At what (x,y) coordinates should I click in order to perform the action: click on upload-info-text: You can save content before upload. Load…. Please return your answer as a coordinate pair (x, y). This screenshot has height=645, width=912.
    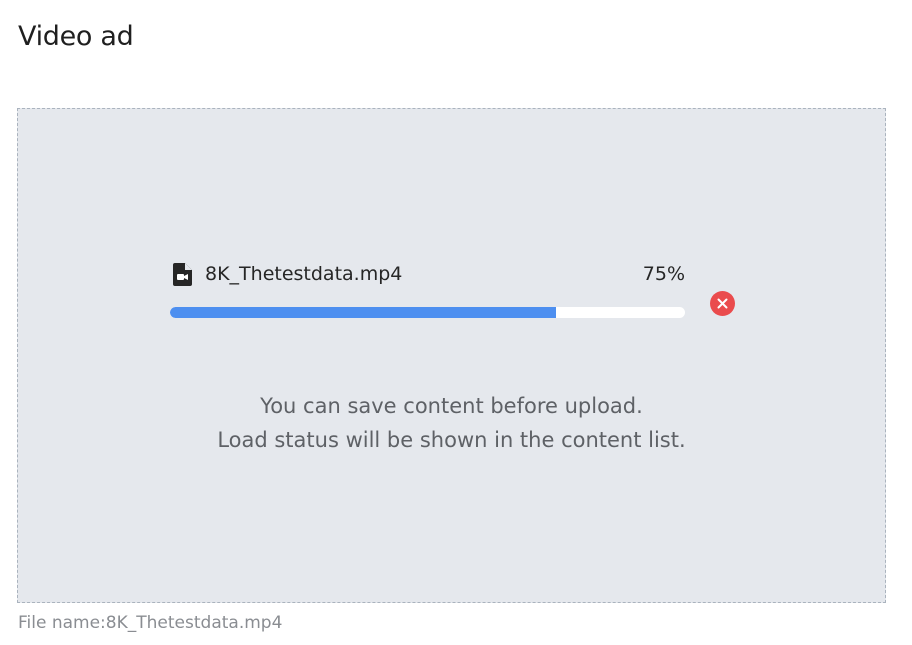
    Looking at the image, I should click on (451, 423).